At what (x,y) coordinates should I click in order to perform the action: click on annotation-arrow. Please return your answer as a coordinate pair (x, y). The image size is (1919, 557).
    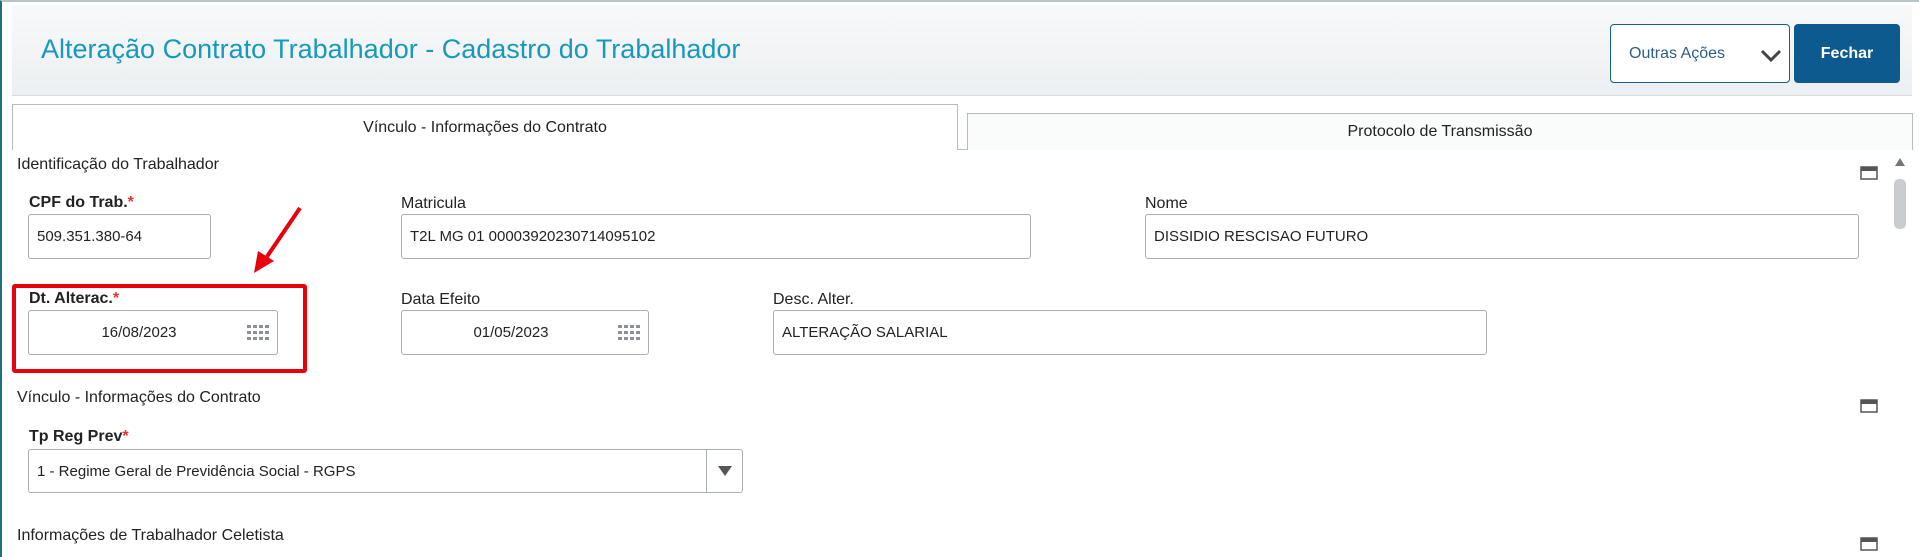
    Looking at the image, I should click on (278, 239).